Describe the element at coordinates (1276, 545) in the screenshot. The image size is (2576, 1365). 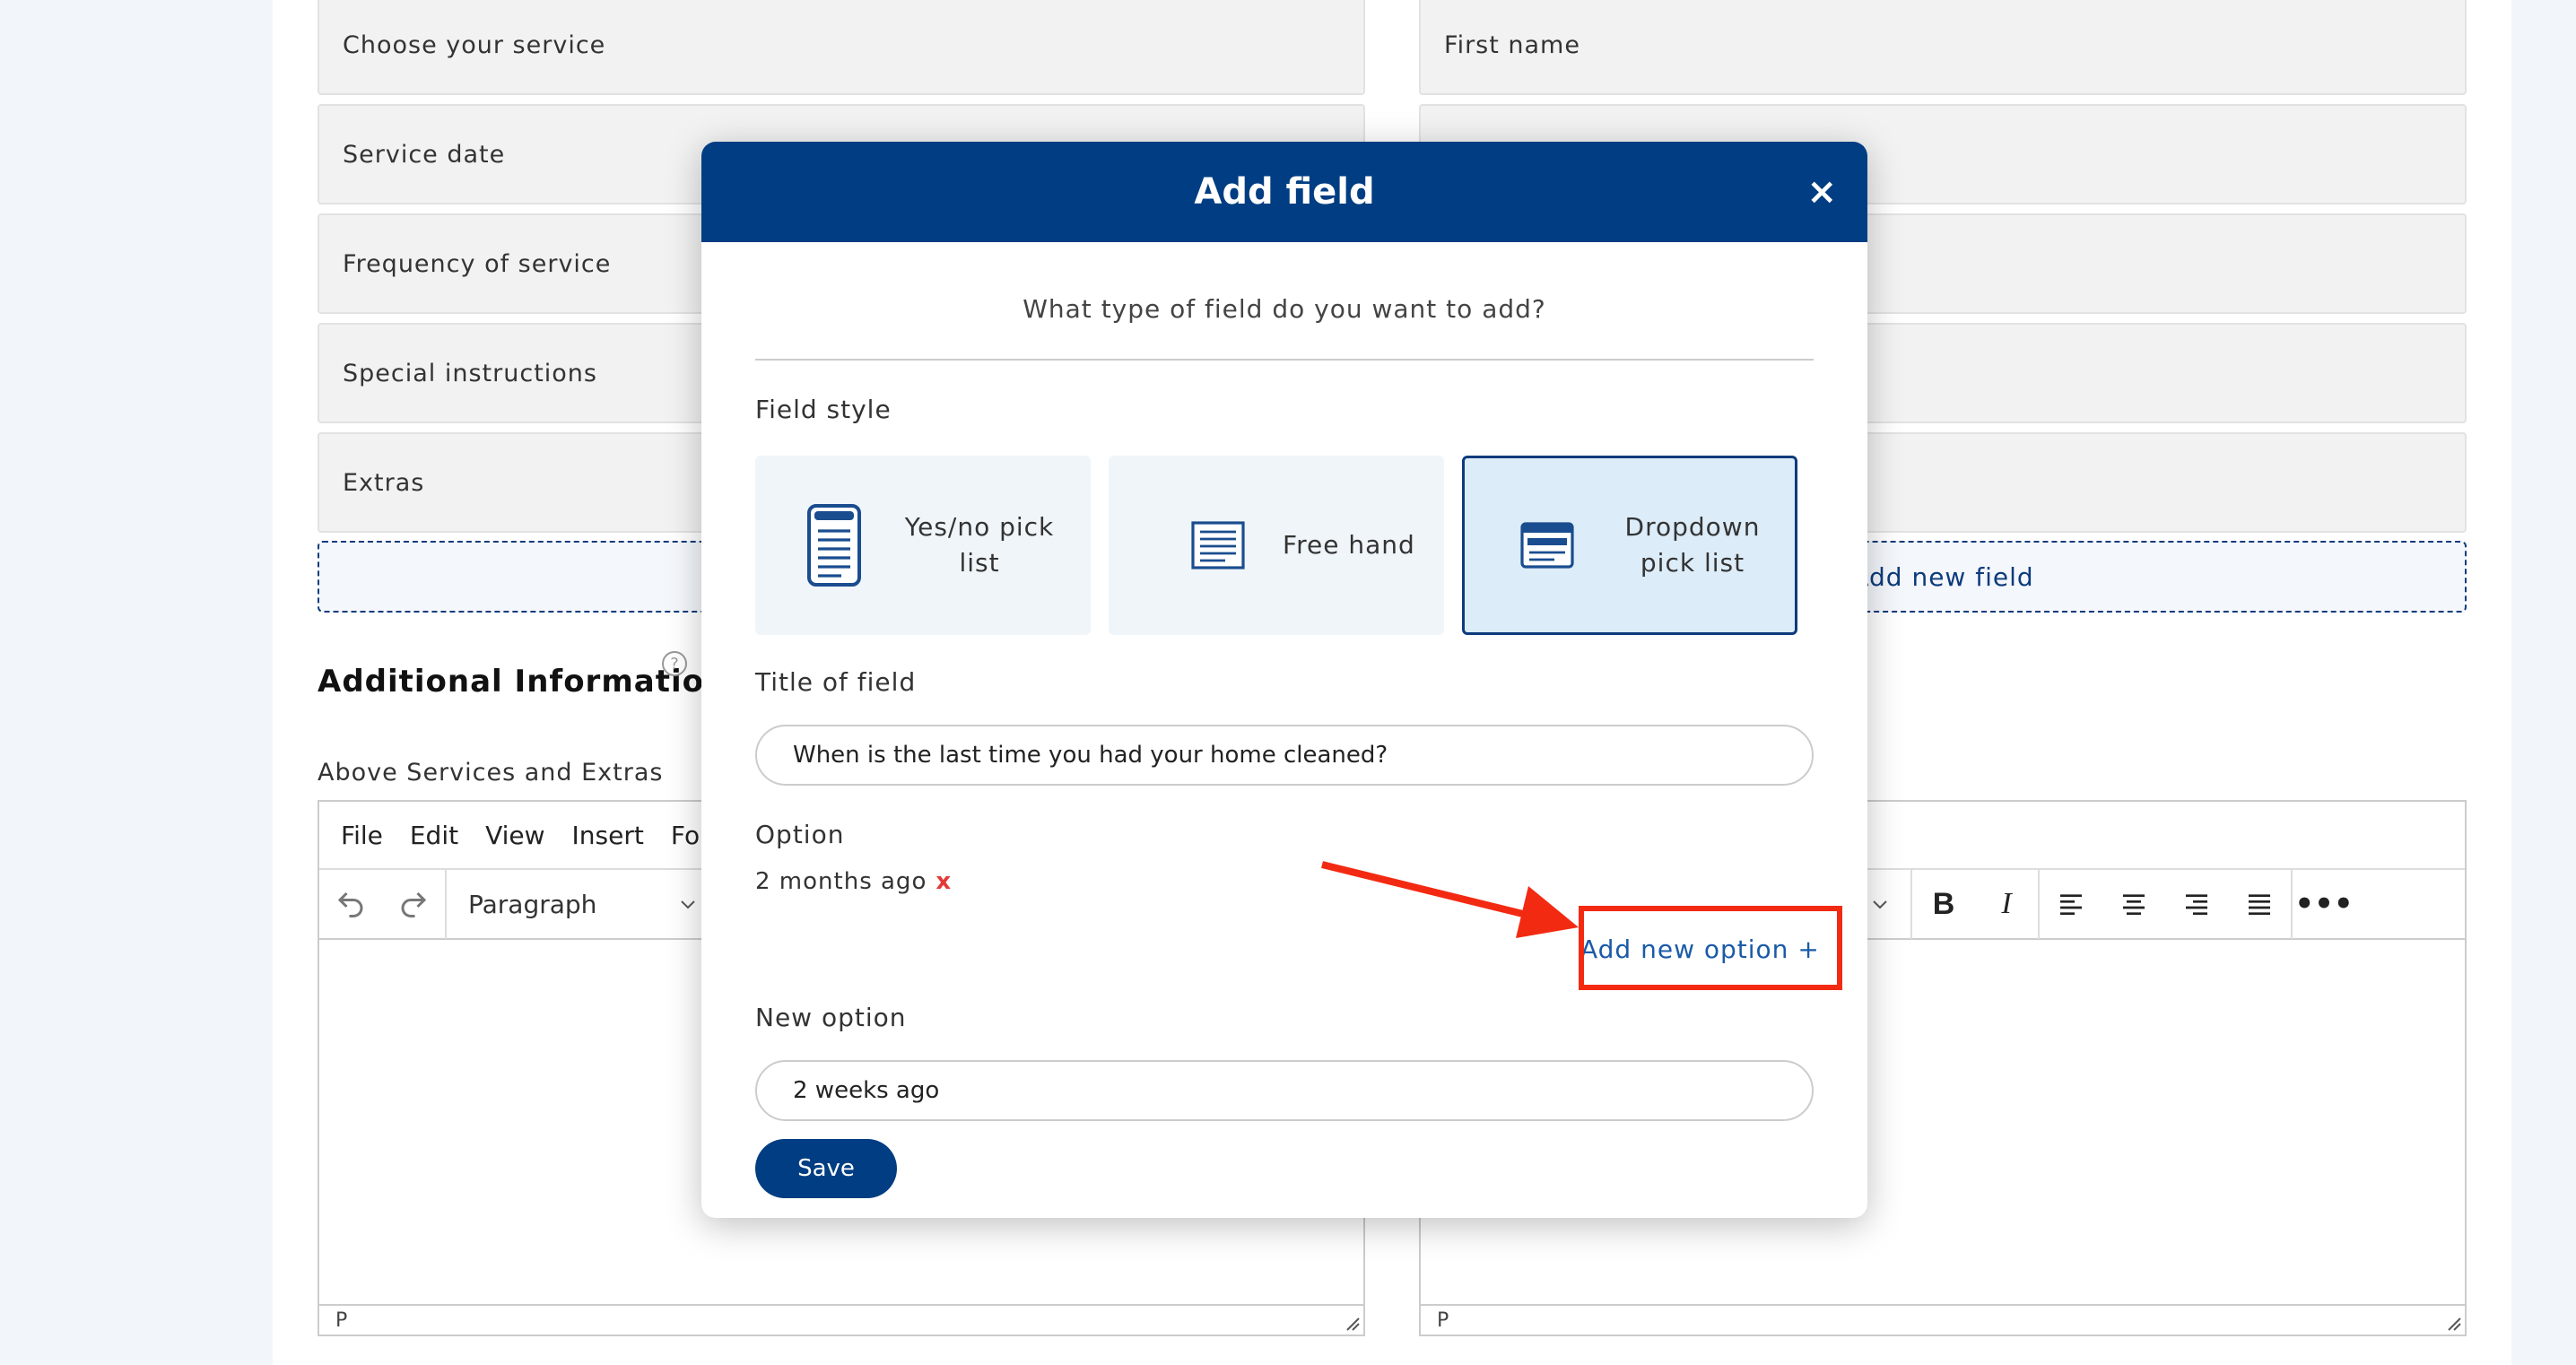
I see `style-option-free-hand: Free hand` at that location.